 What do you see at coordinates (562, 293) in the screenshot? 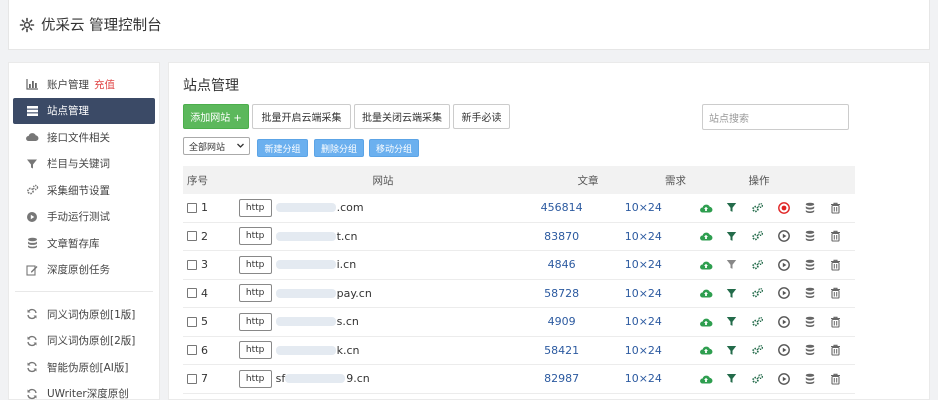
I see `article-count: 58728` at bounding box center [562, 293].